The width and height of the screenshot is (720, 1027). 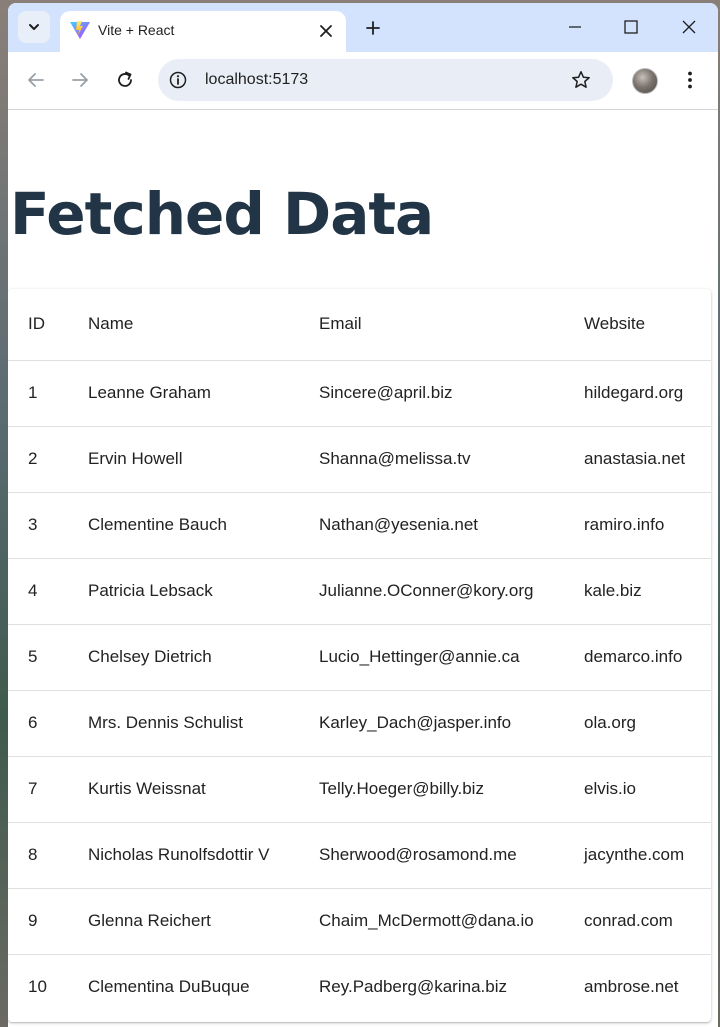 What do you see at coordinates (48, 325) in the screenshot?
I see `column-header-id: ID` at bounding box center [48, 325].